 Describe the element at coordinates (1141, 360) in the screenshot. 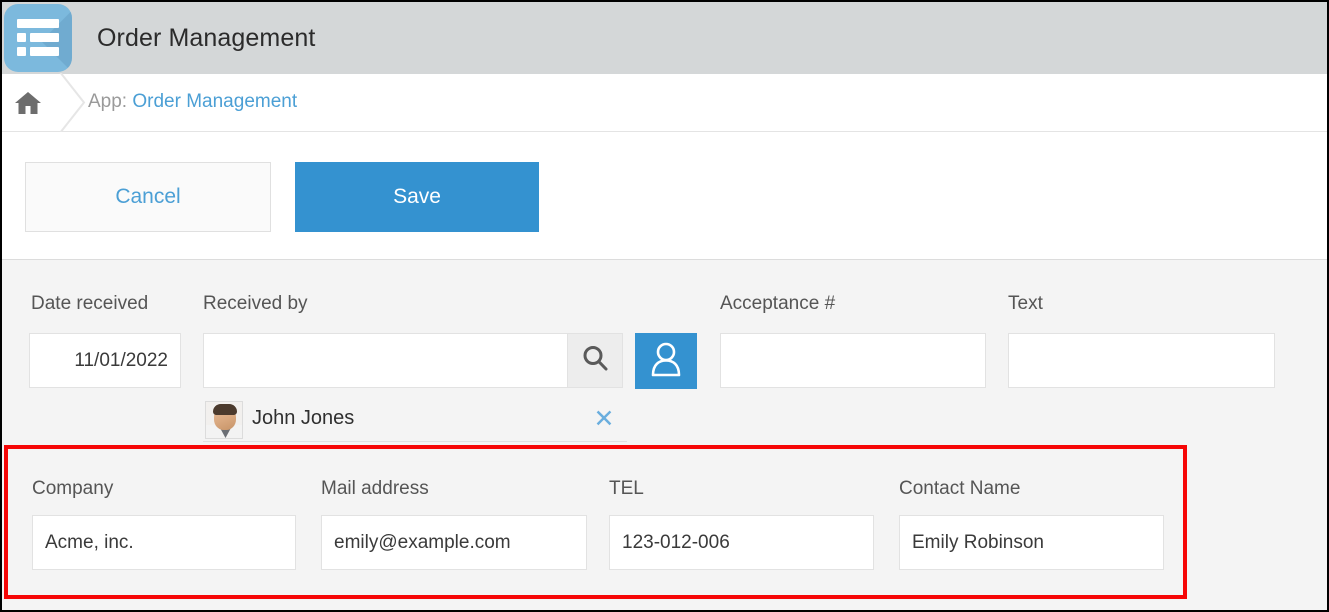

I see `text-input` at that location.